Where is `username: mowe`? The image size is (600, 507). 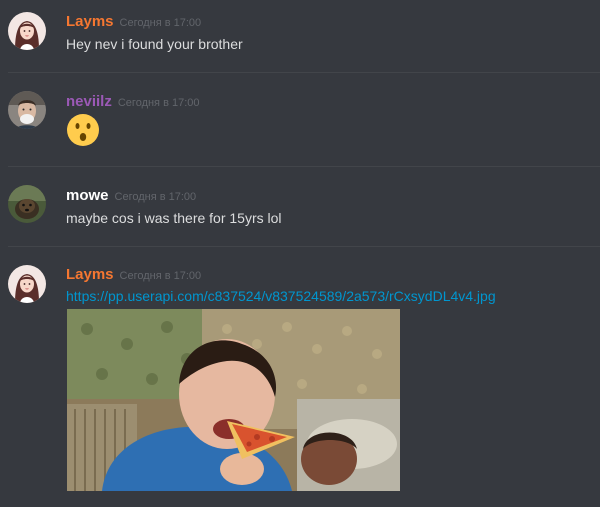 username: mowe is located at coordinates (87, 195).